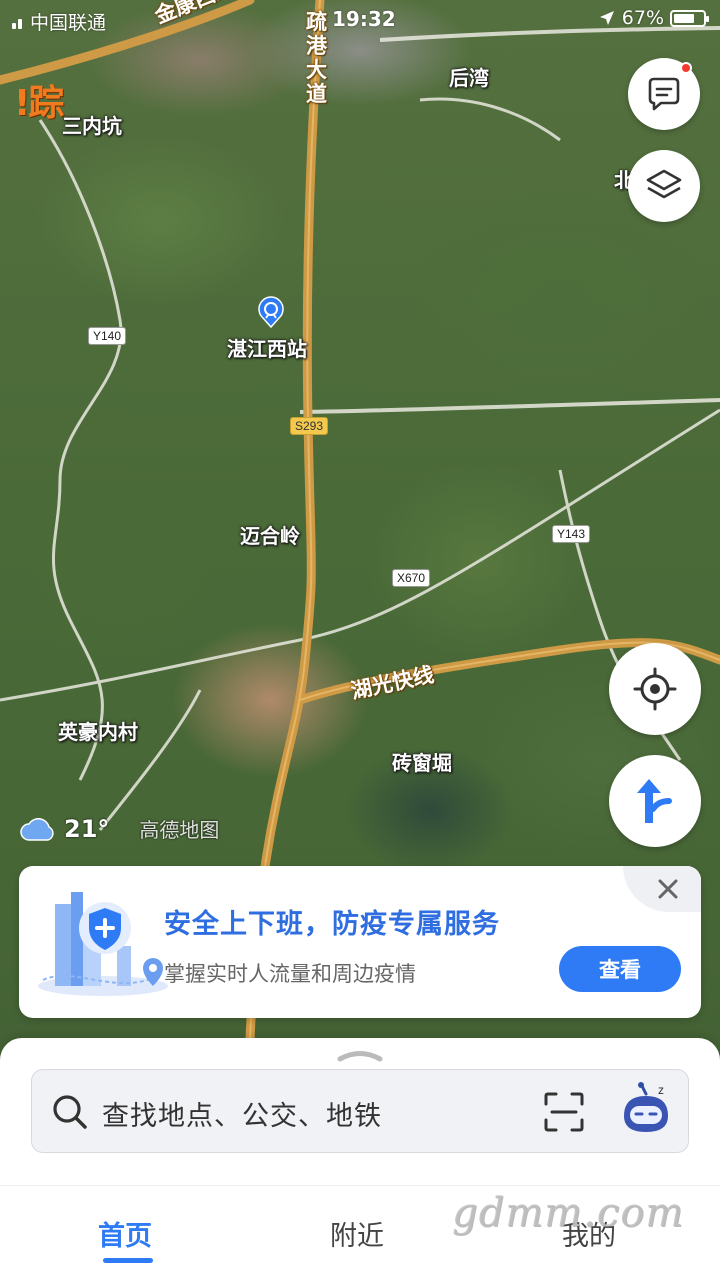  I want to click on banner-subtitle: 掌握实时人流量和周边疫情, so click(290, 974).